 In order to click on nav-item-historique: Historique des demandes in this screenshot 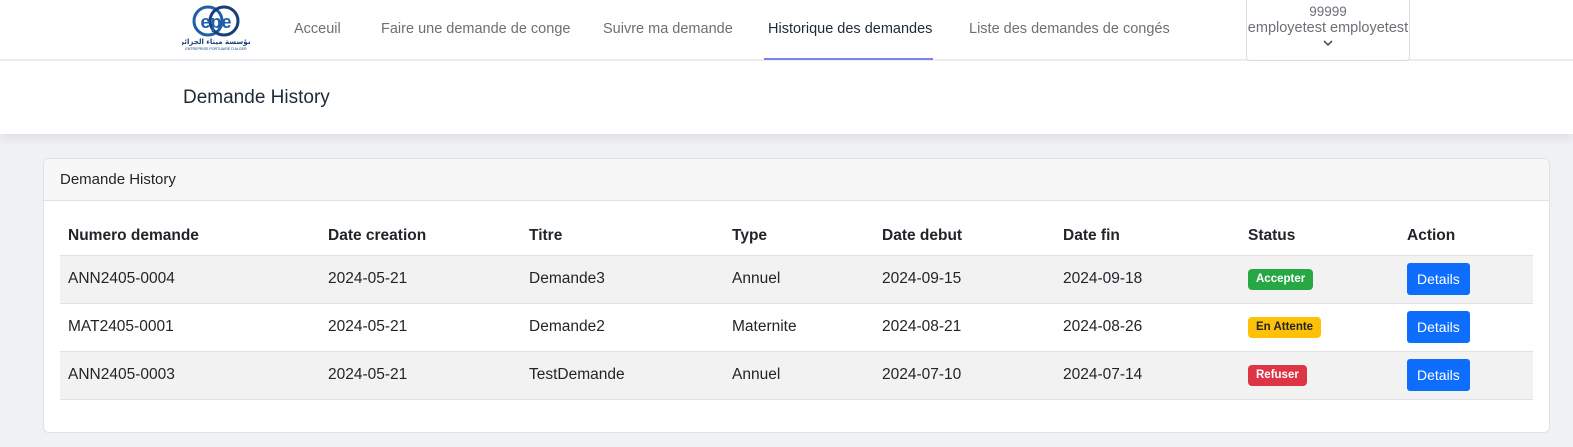, I will do `click(850, 30)`.